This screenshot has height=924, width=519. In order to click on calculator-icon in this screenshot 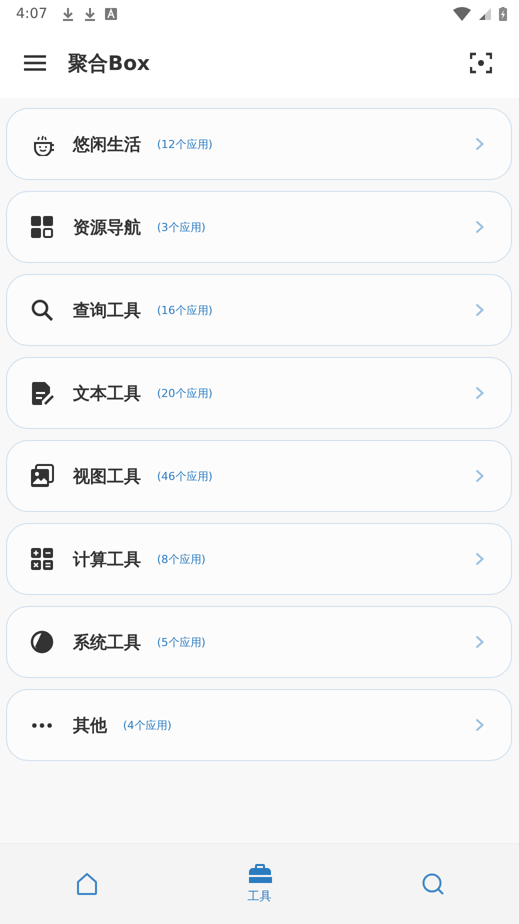, I will do `click(42, 559)`.